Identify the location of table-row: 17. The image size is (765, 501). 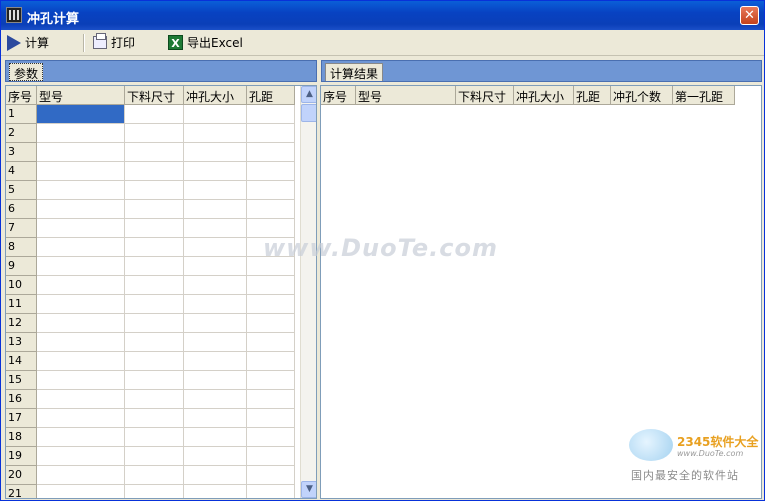
(153, 418).